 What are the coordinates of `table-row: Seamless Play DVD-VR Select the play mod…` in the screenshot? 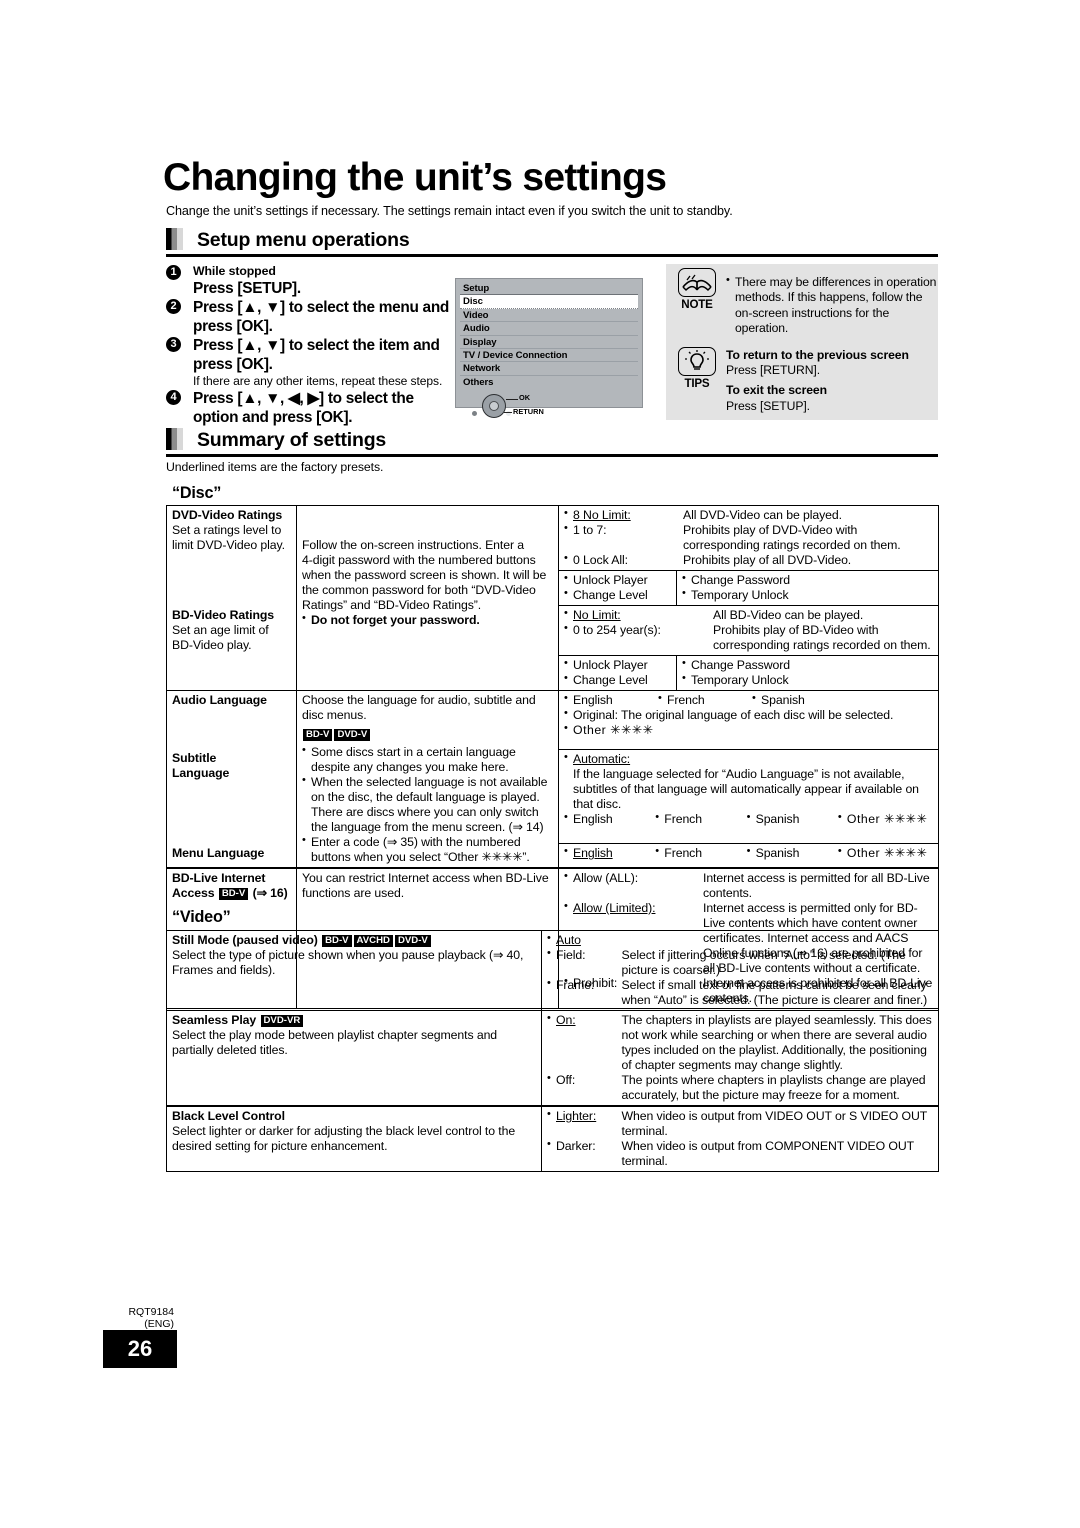 It's located at (552, 1058).